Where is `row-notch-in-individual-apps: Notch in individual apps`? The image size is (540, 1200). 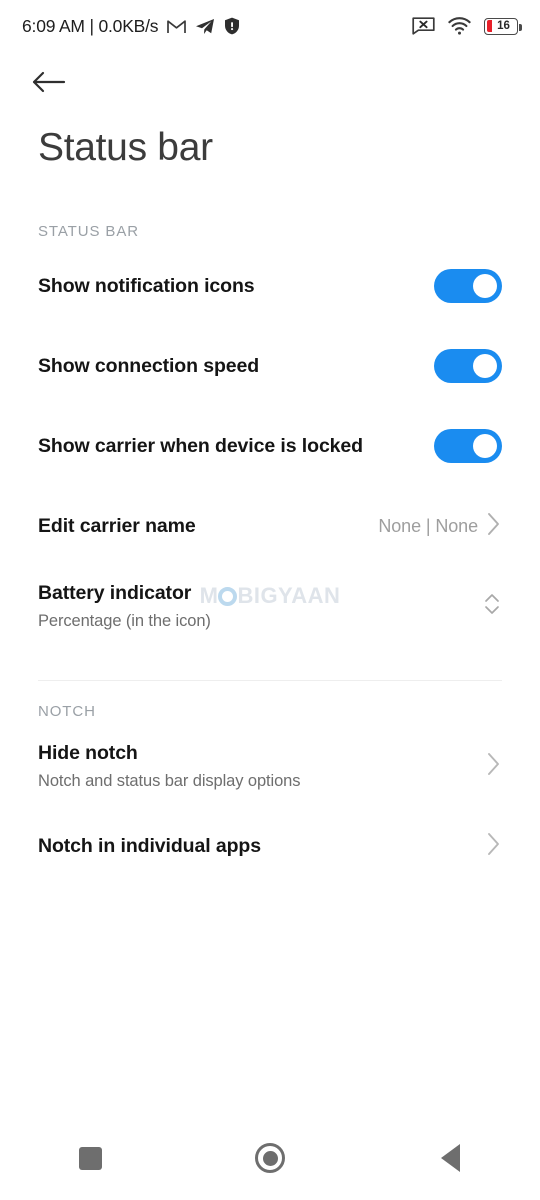 row-notch-in-individual-apps: Notch in individual apps is located at coordinates (270, 846).